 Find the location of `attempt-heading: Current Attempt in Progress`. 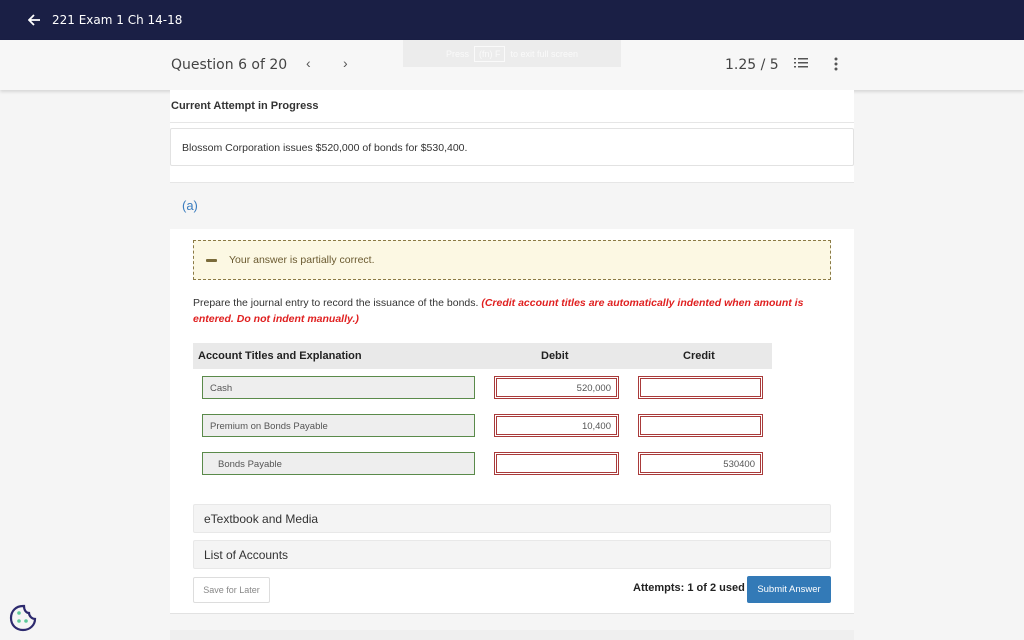

attempt-heading: Current Attempt in Progress is located at coordinates (245, 106).